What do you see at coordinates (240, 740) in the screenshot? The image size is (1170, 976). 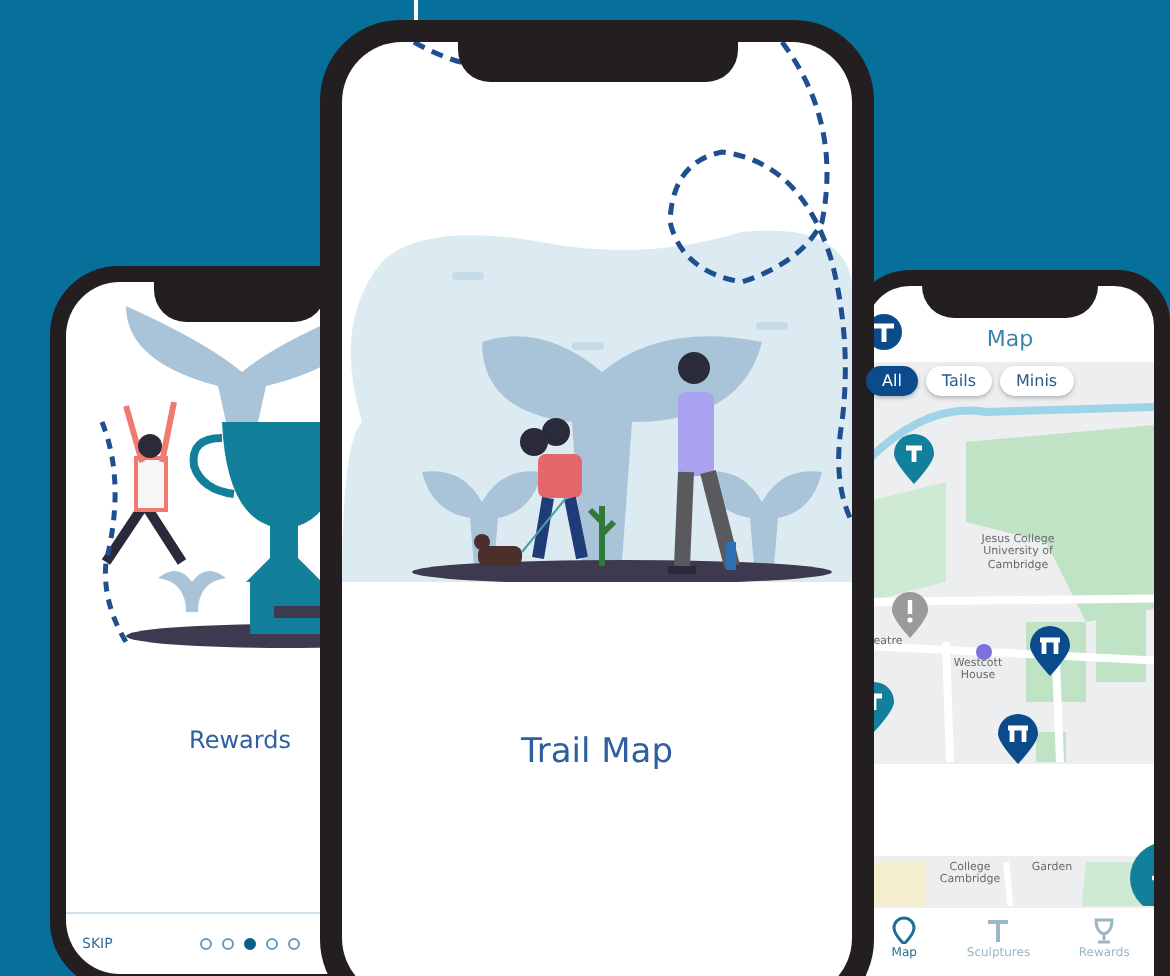 I see `screen-title: Rewards` at bounding box center [240, 740].